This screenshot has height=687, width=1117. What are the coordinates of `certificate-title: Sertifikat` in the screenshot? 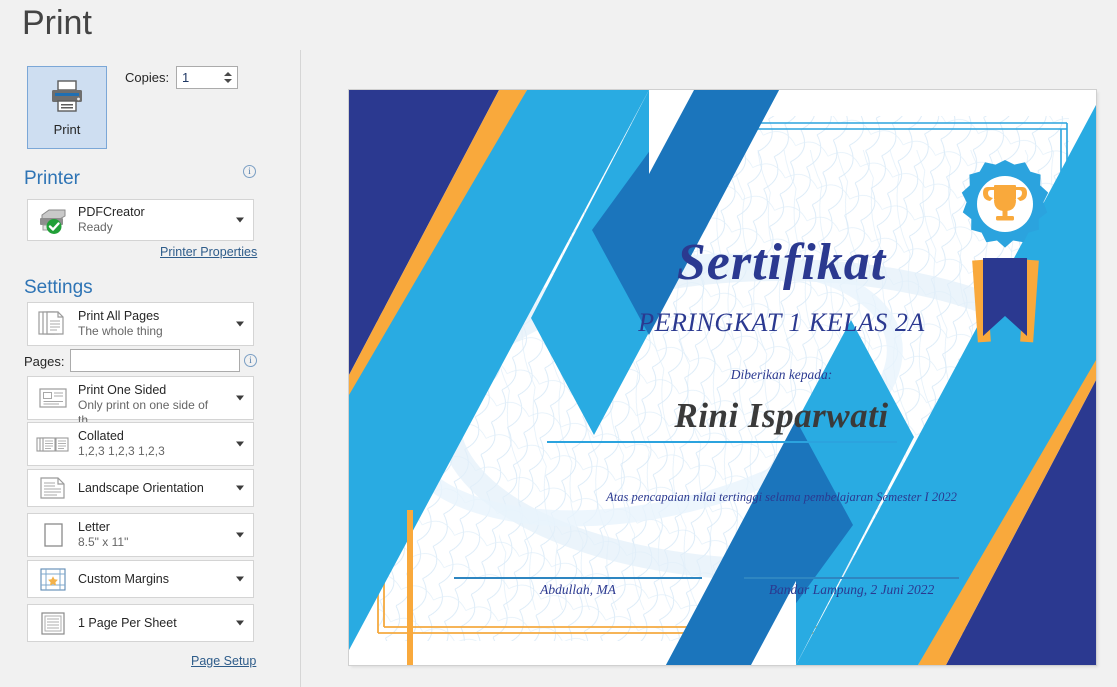 It's located at (781, 262).